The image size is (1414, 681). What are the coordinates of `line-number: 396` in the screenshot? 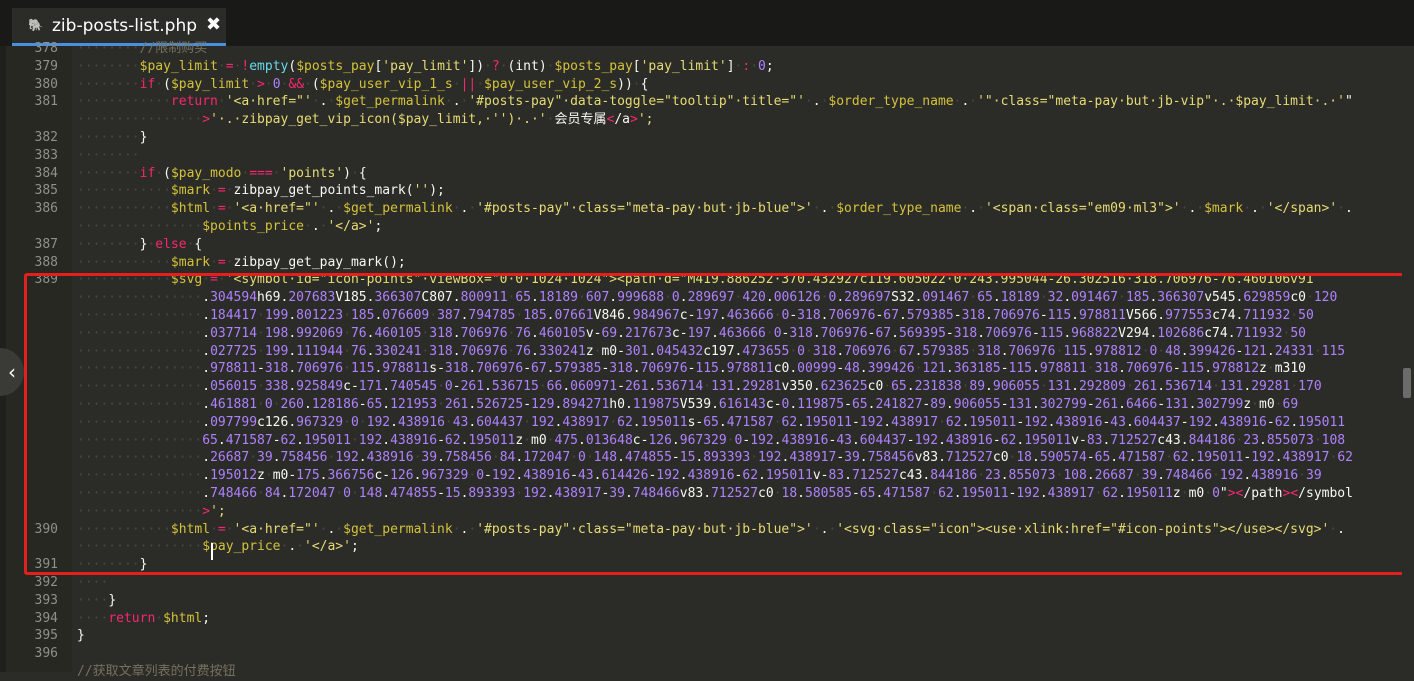 It's located at (46, 654).